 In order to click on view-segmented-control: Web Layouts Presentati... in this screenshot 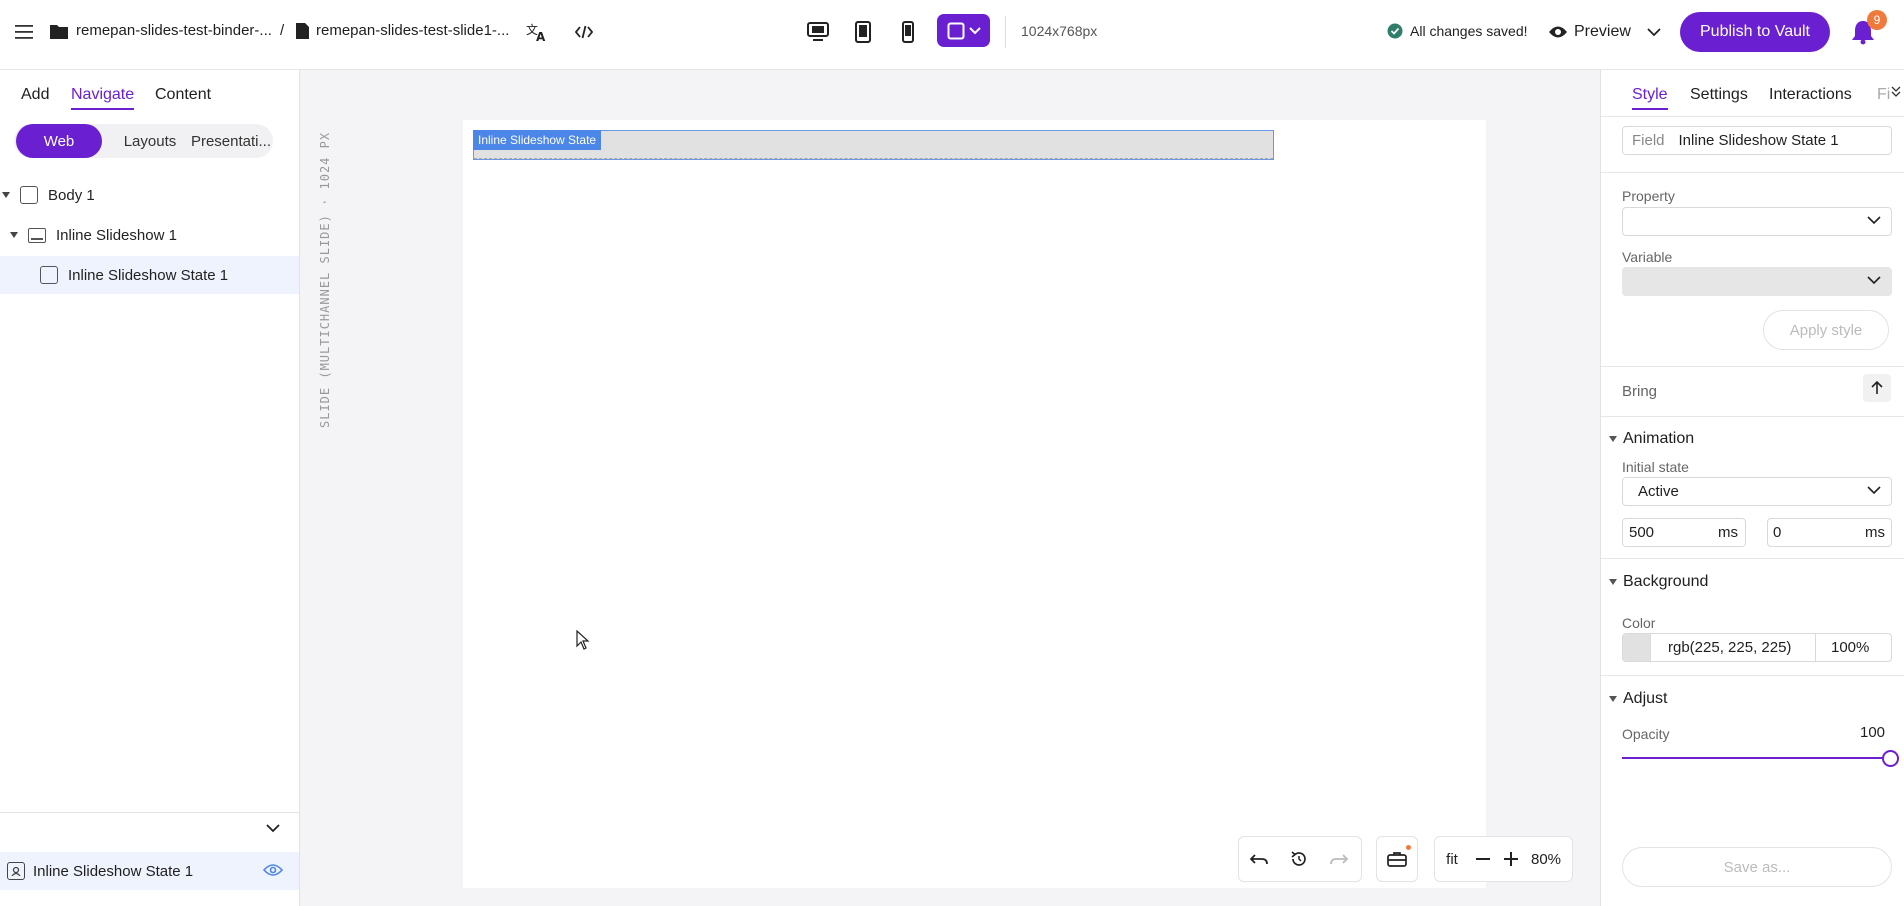, I will do `click(143, 141)`.